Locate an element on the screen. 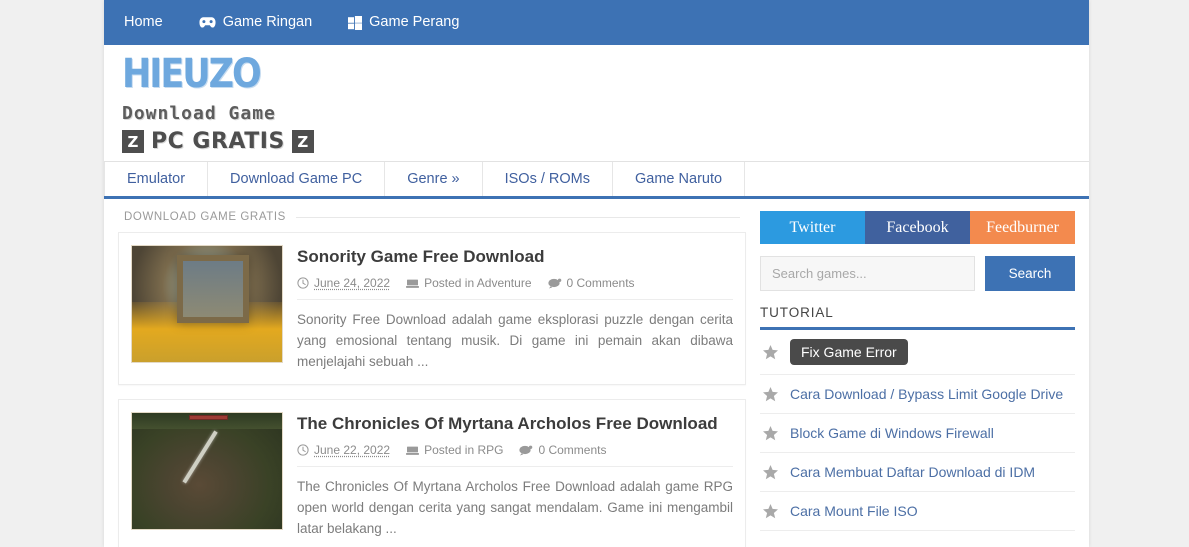 This screenshot has height=547, width=1189. post-category: Posted in RPG is located at coordinates (454, 450).